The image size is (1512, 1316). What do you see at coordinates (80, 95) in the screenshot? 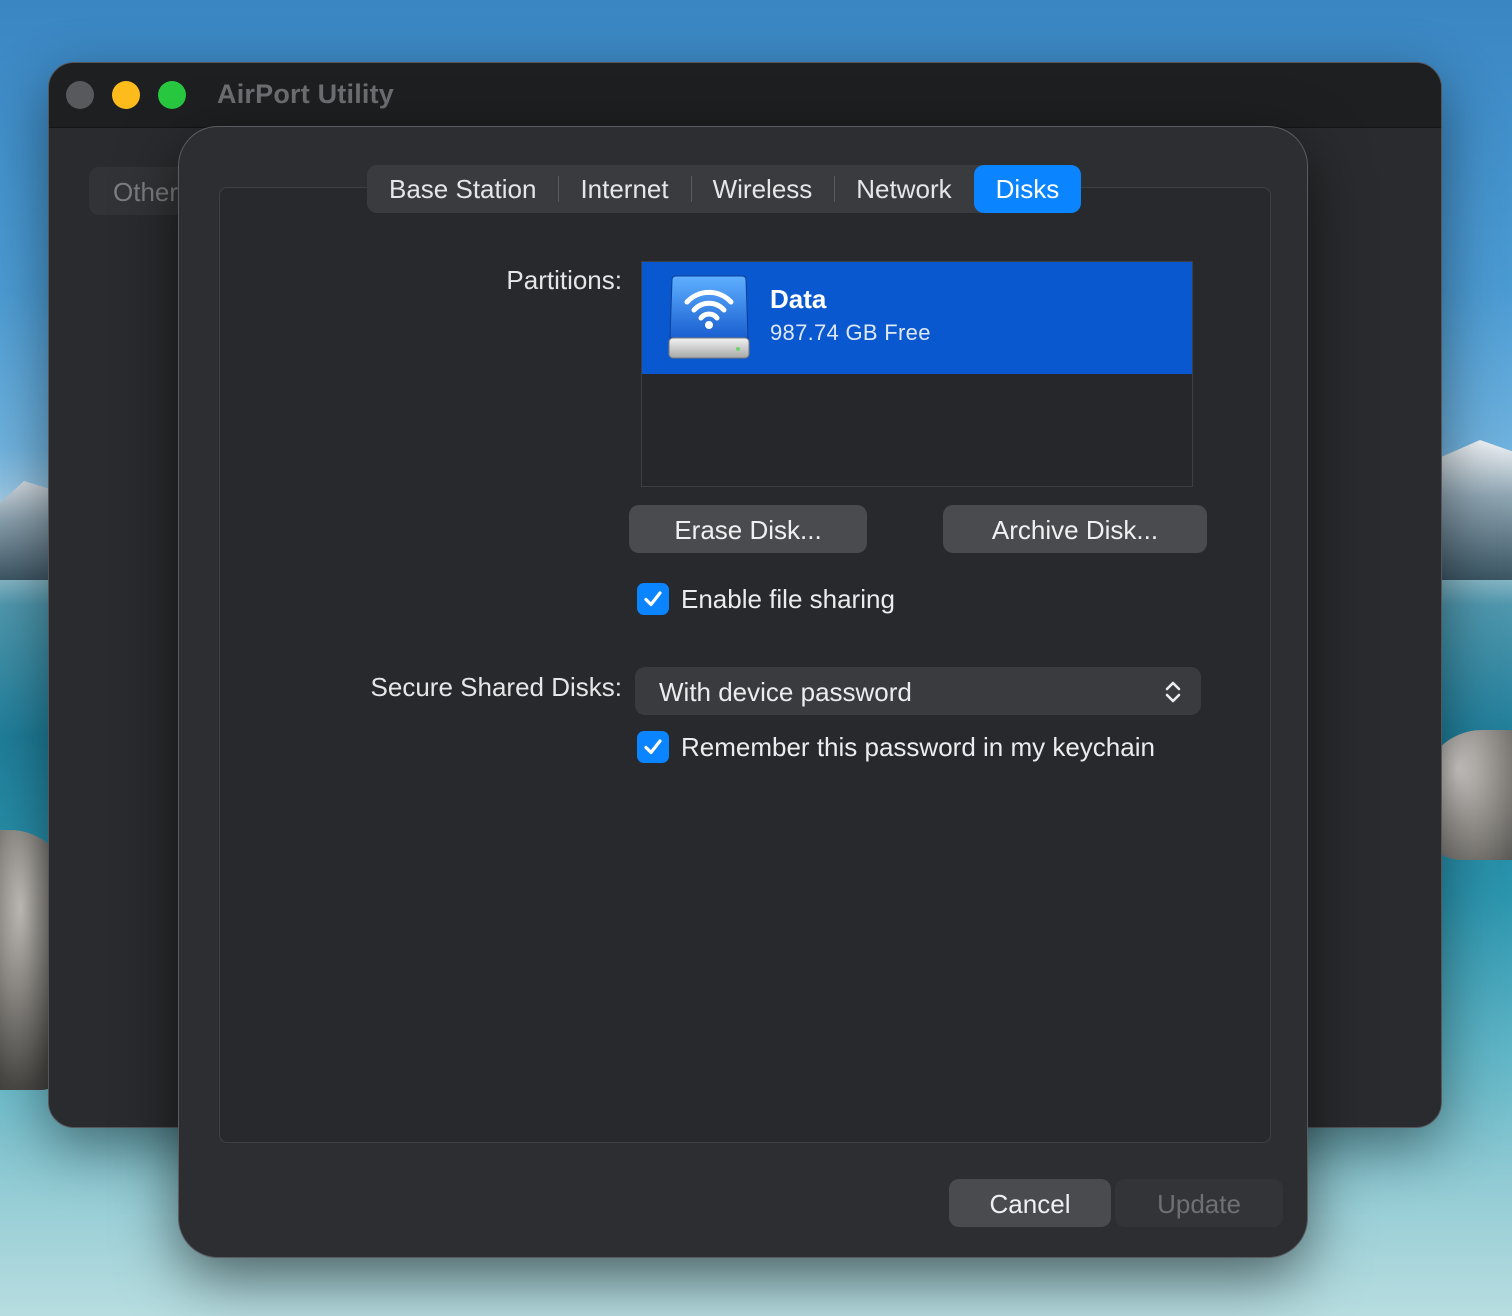
I see `close-window-button` at bounding box center [80, 95].